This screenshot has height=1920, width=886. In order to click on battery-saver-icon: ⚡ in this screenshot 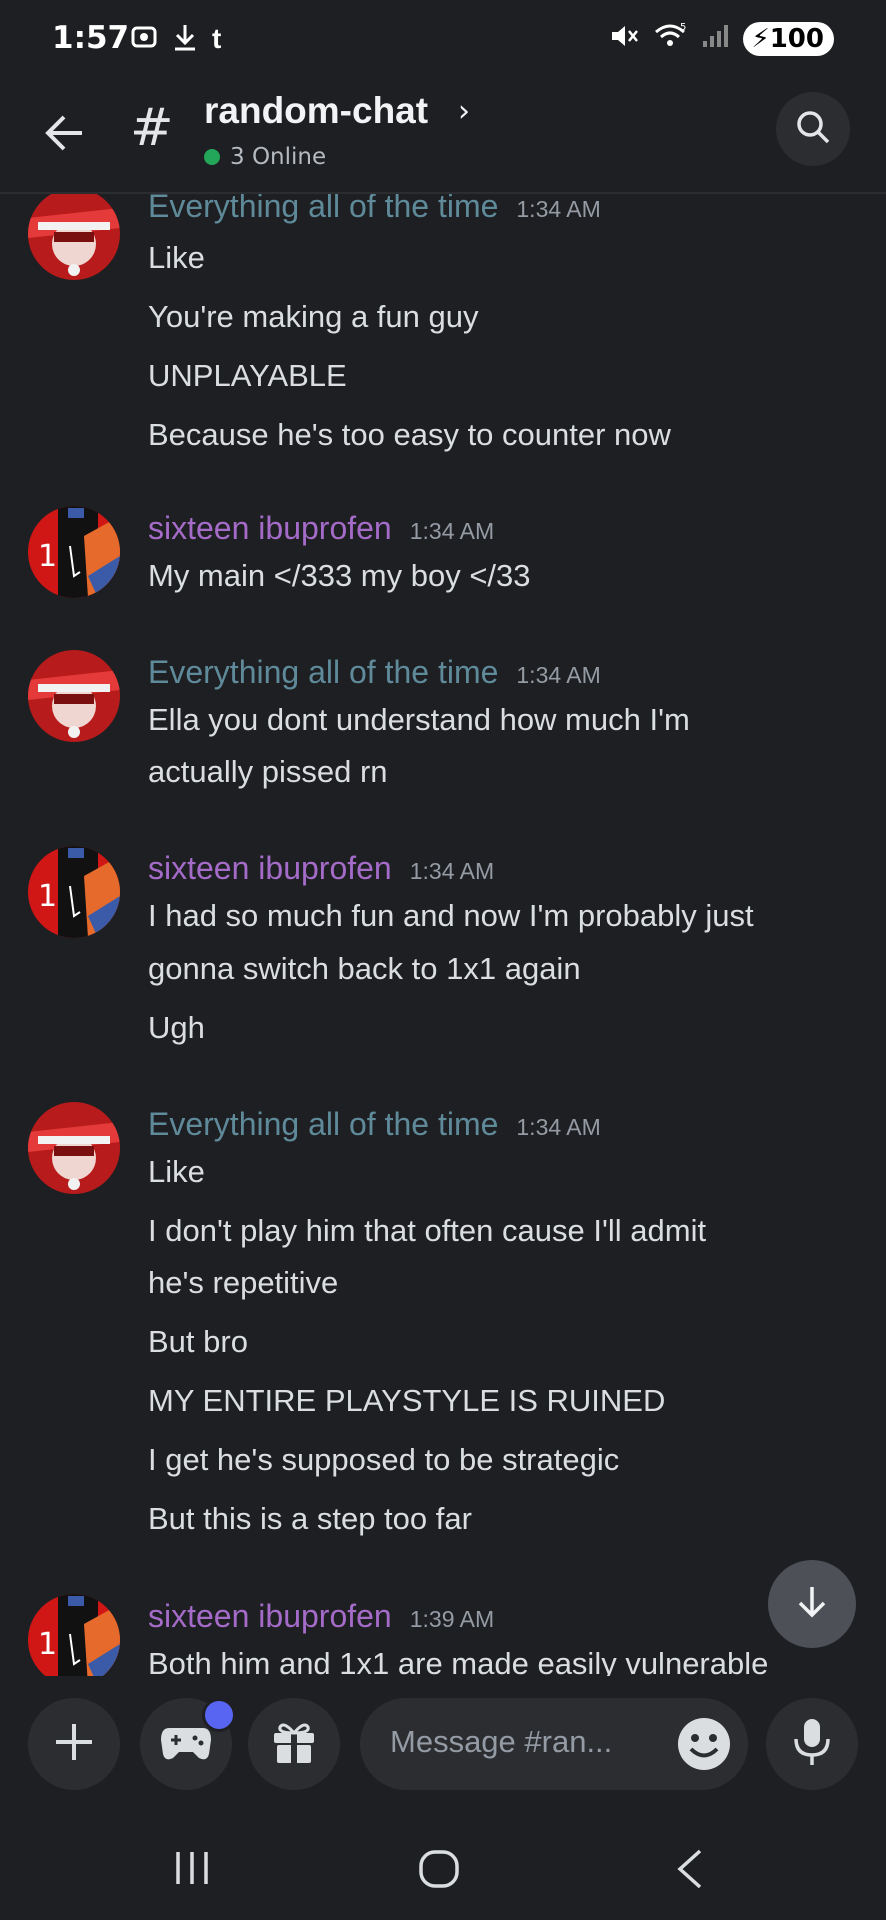, I will do `click(760, 39)`.